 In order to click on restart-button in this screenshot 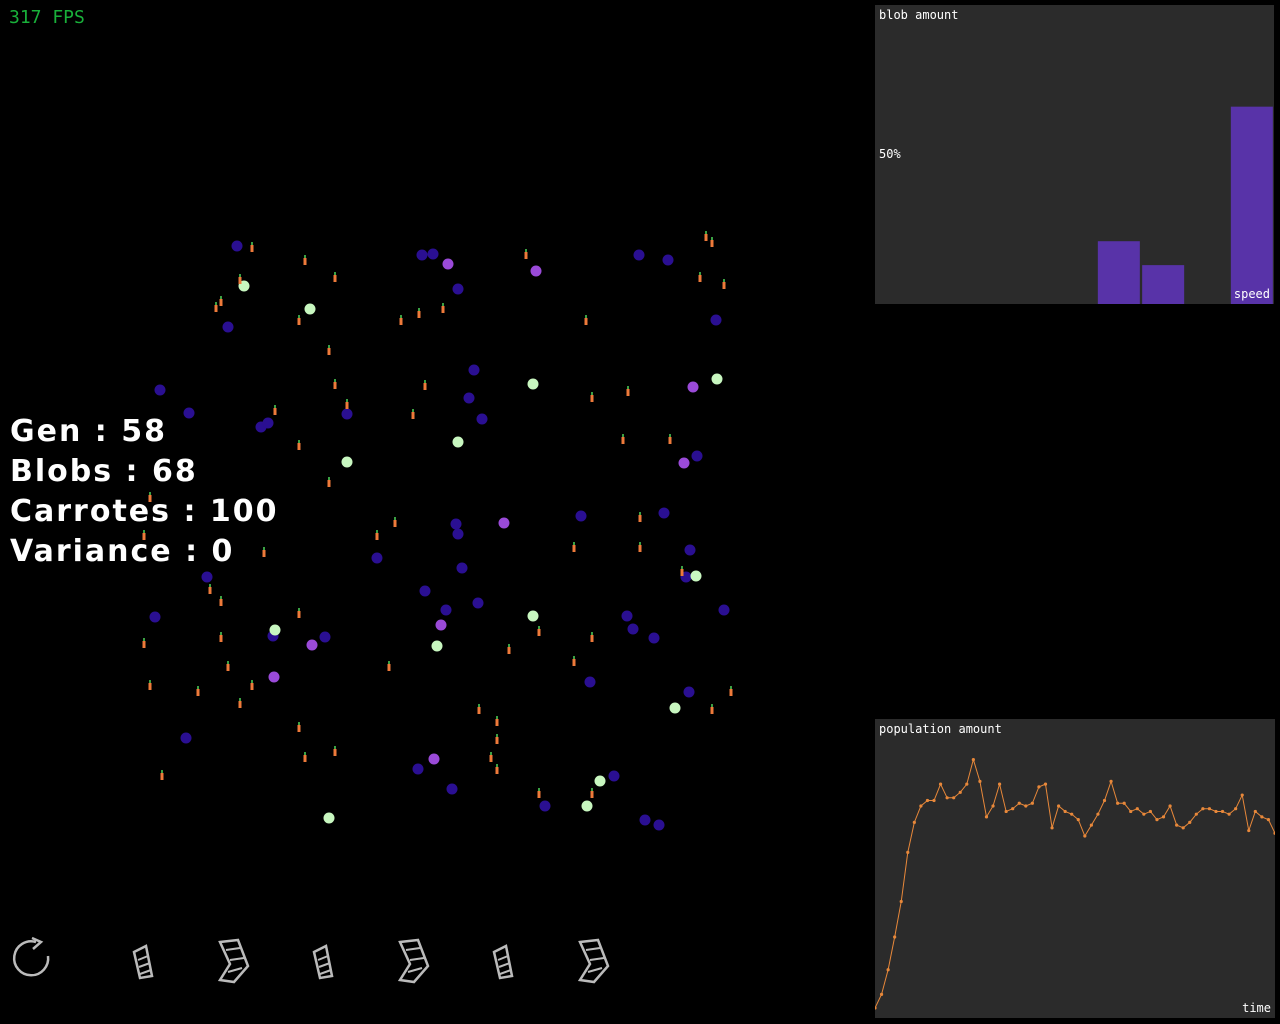, I will do `click(33, 960)`.